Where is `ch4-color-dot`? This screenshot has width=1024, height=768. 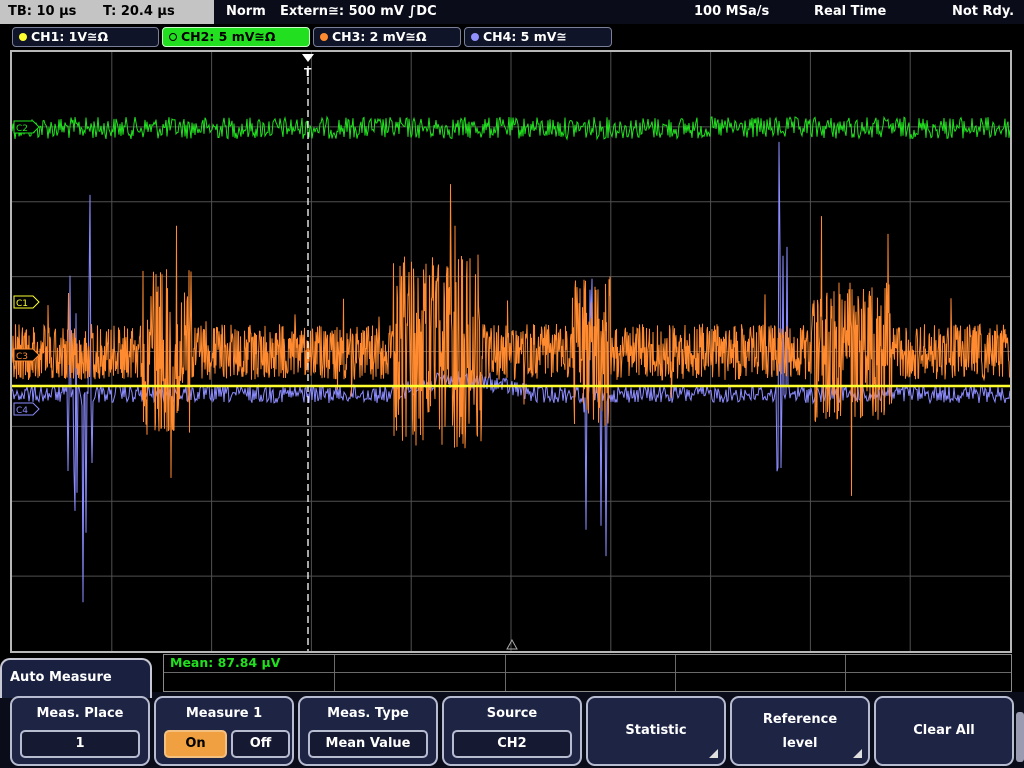
ch4-color-dot is located at coordinates (475, 37).